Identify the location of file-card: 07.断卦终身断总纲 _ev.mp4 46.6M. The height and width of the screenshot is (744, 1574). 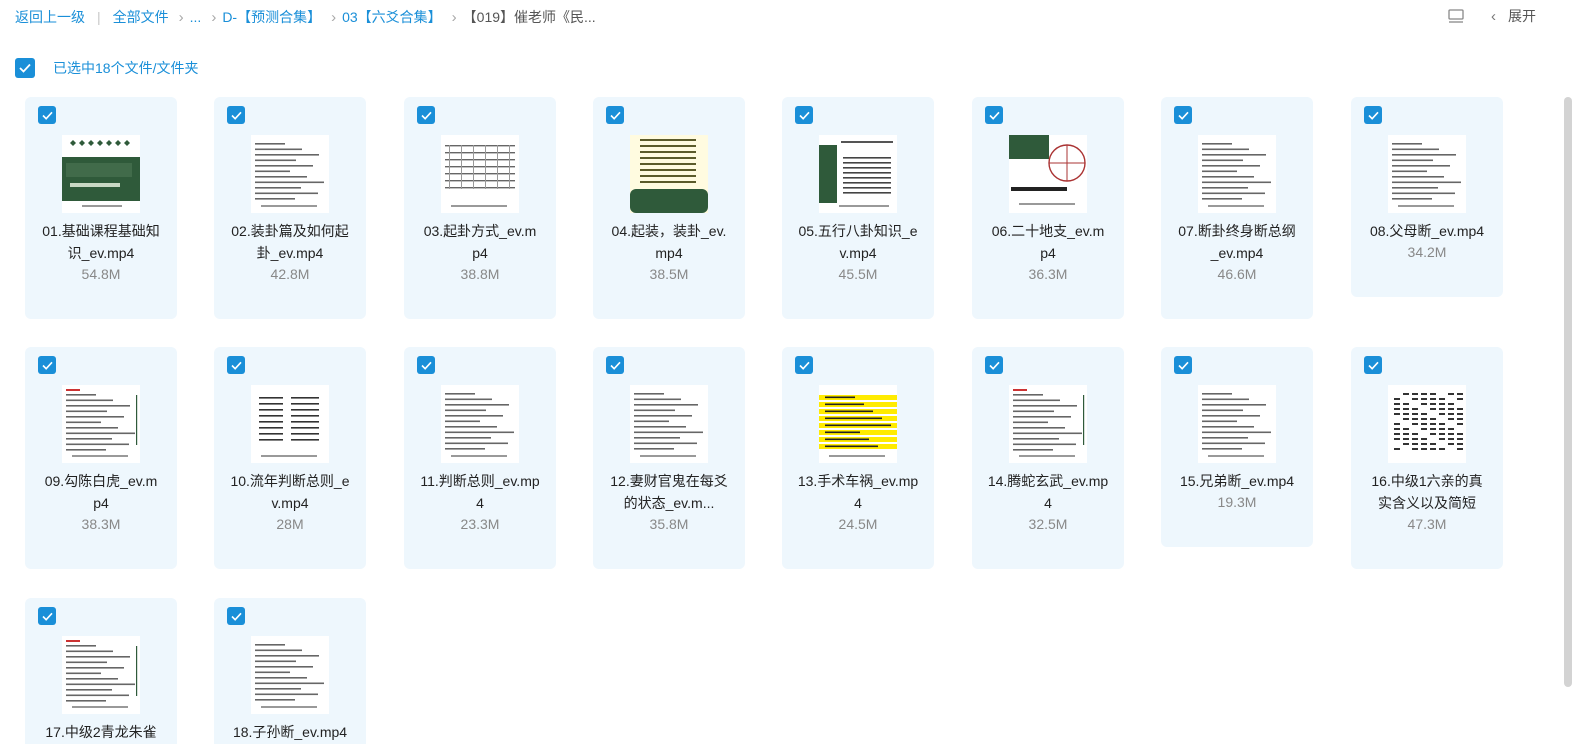
(1237, 208).